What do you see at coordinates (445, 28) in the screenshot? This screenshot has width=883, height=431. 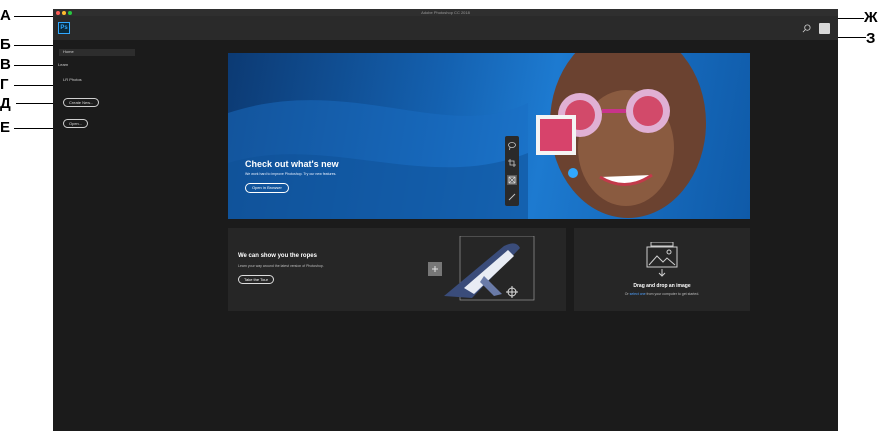 I see `app-toolbar: Ps` at bounding box center [445, 28].